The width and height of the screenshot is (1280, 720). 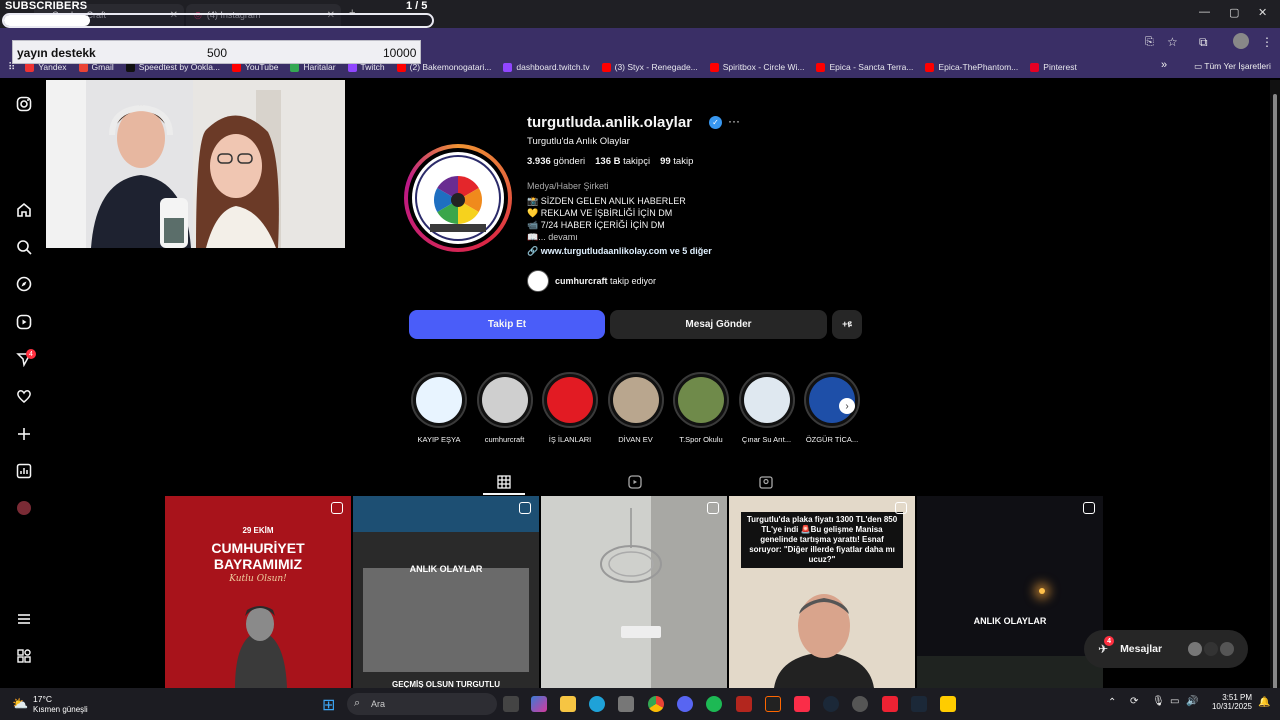 I want to click on file-explorer-icon, so click(x=568, y=704).